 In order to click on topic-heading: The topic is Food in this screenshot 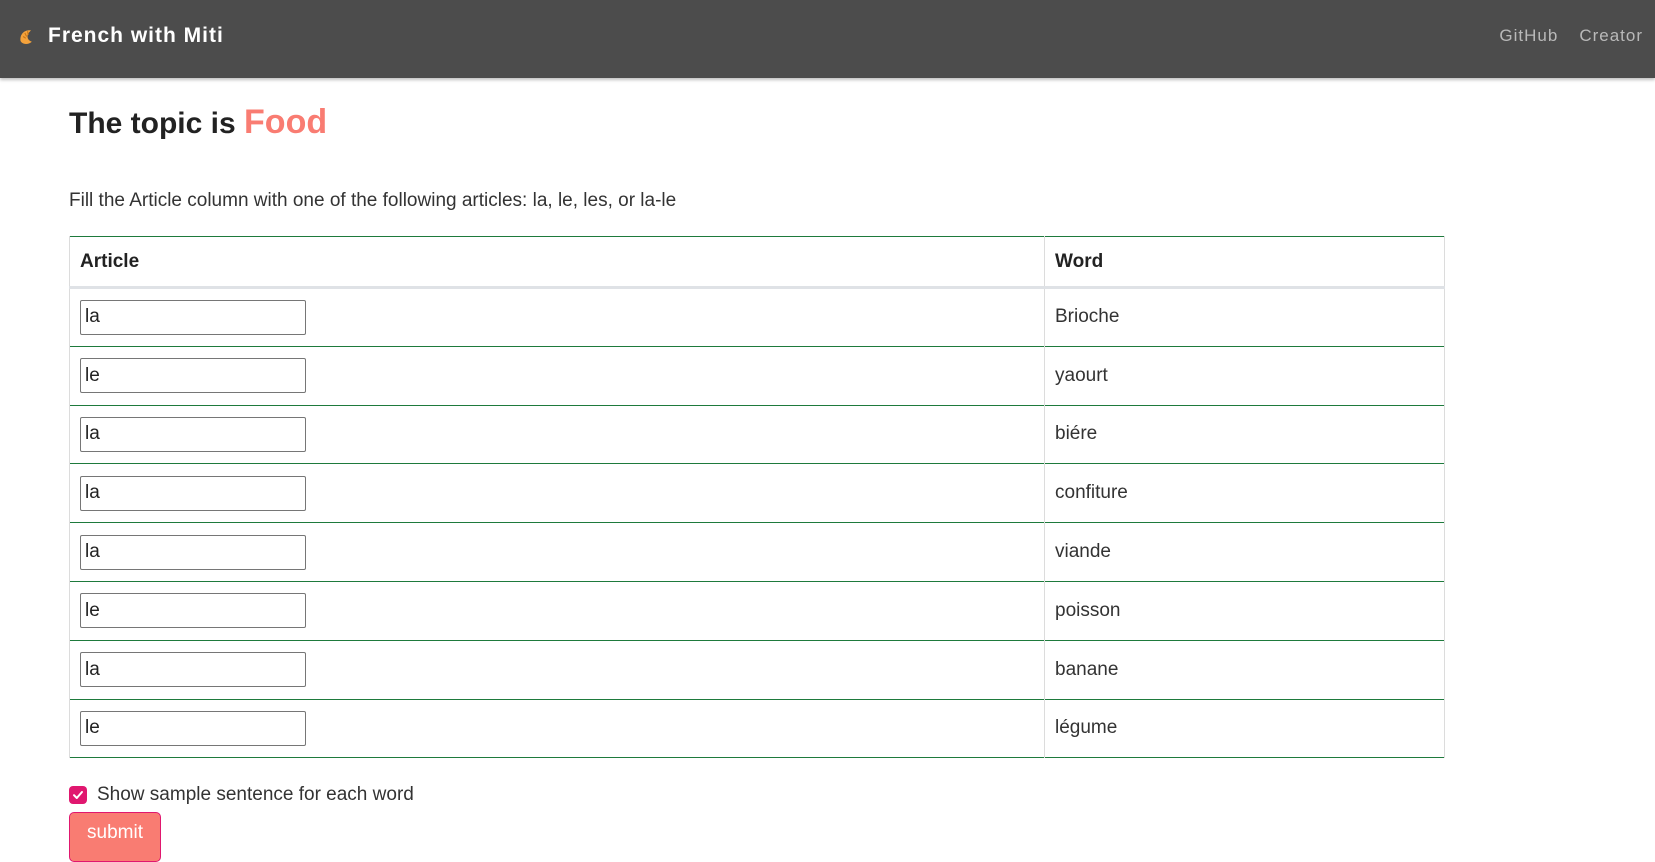, I will do `click(198, 122)`.